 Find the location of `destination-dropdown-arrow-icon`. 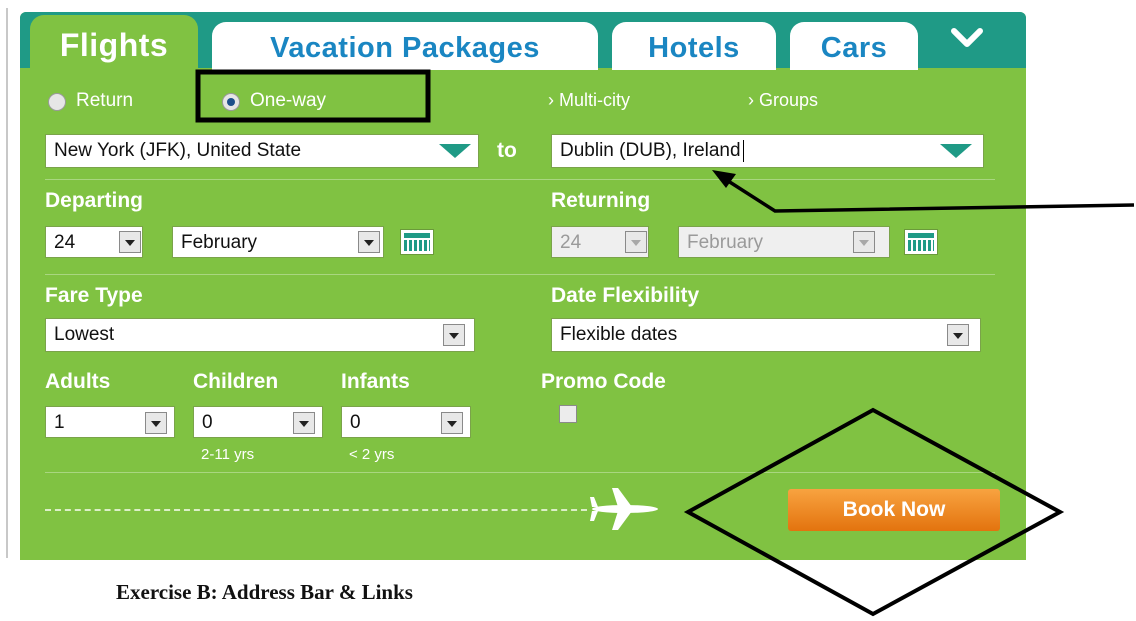

destination-dropdown-arrow-icon is located at coordinates (956, 151).